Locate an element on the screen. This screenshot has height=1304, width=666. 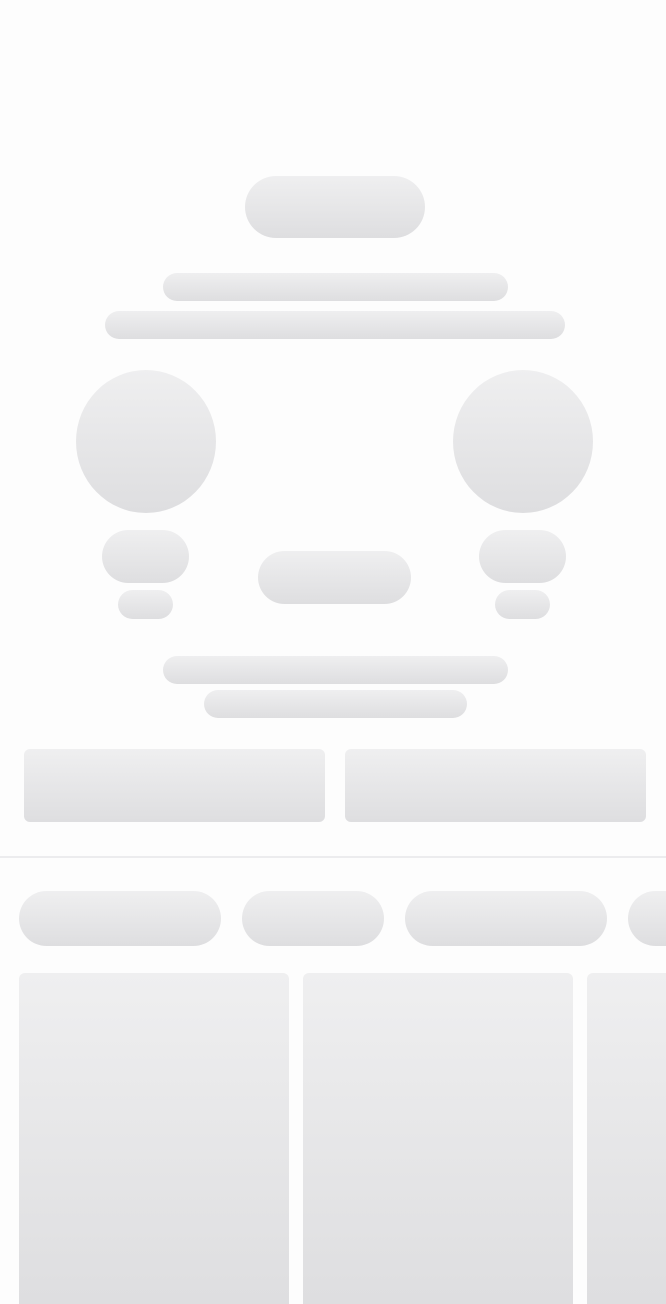
match-status-placeholder is located at coordinates (334, 577).